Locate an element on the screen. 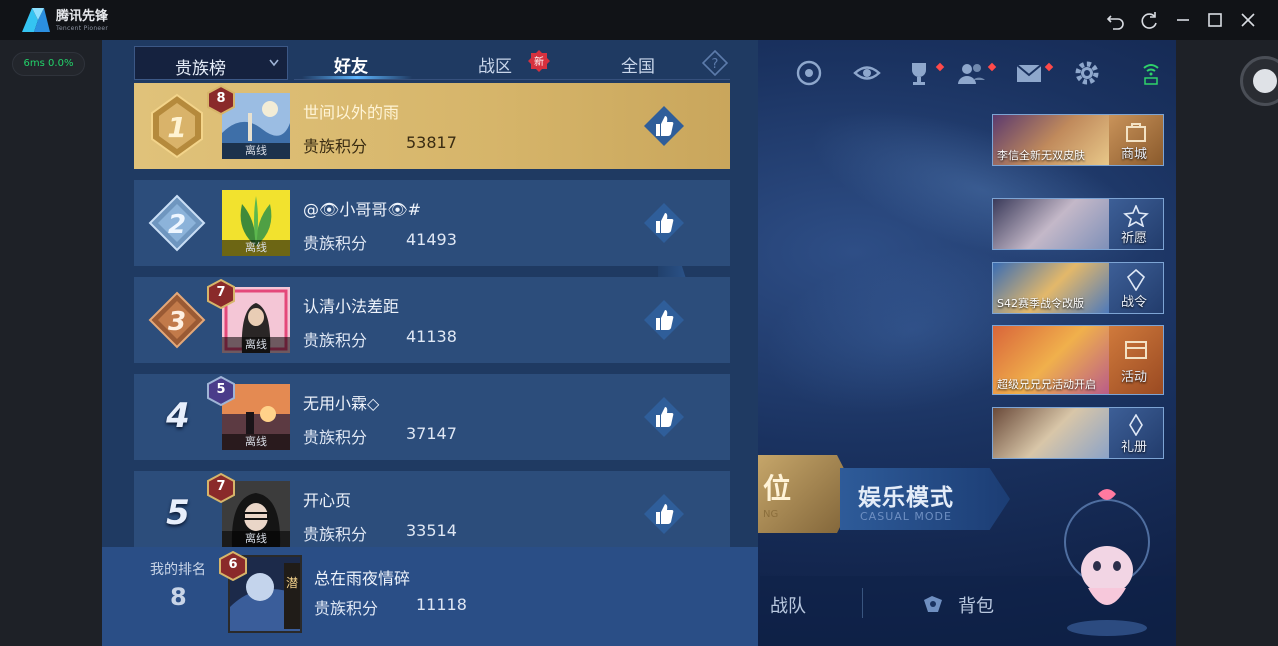 The image size is (1278, 646). player-avatar: 离线 is located at coordinates (256, 223).